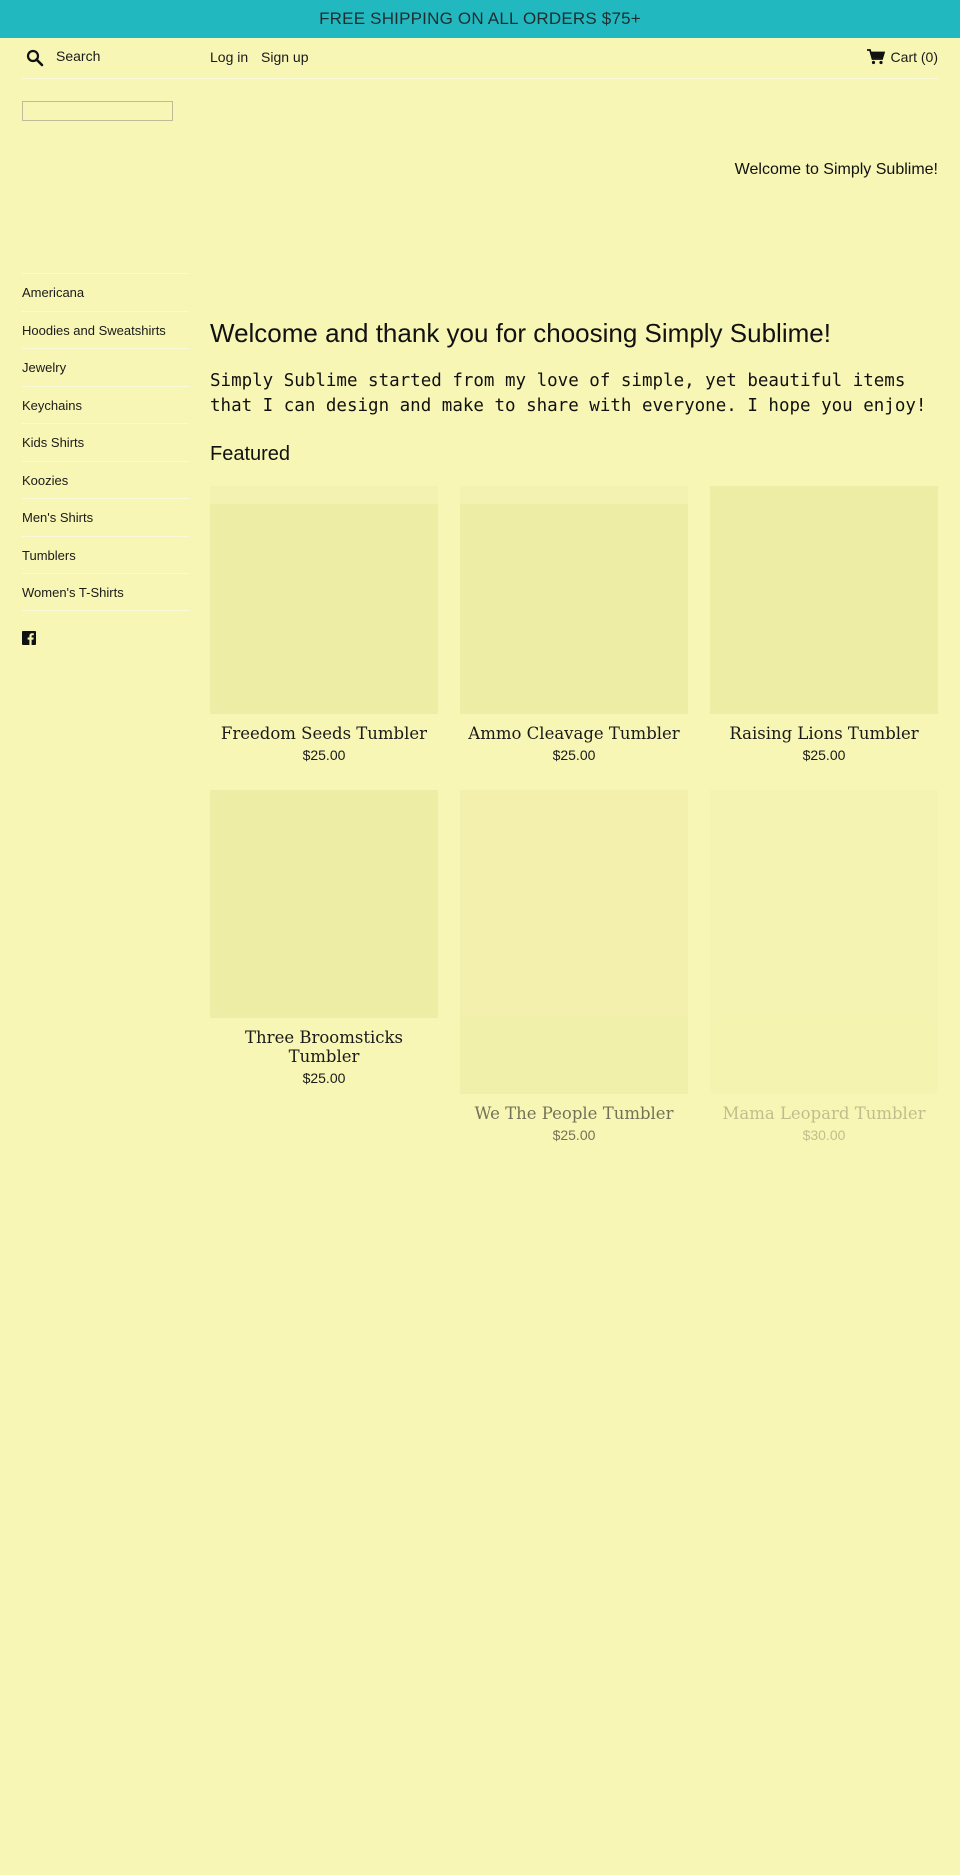 The width and height of the screenshot is (960, 1875). What do you see at coordinates (324, 733) in the screenshot?
I see `product-name: Freedom Seeds Tumbler` at bounding box center [324, 733].